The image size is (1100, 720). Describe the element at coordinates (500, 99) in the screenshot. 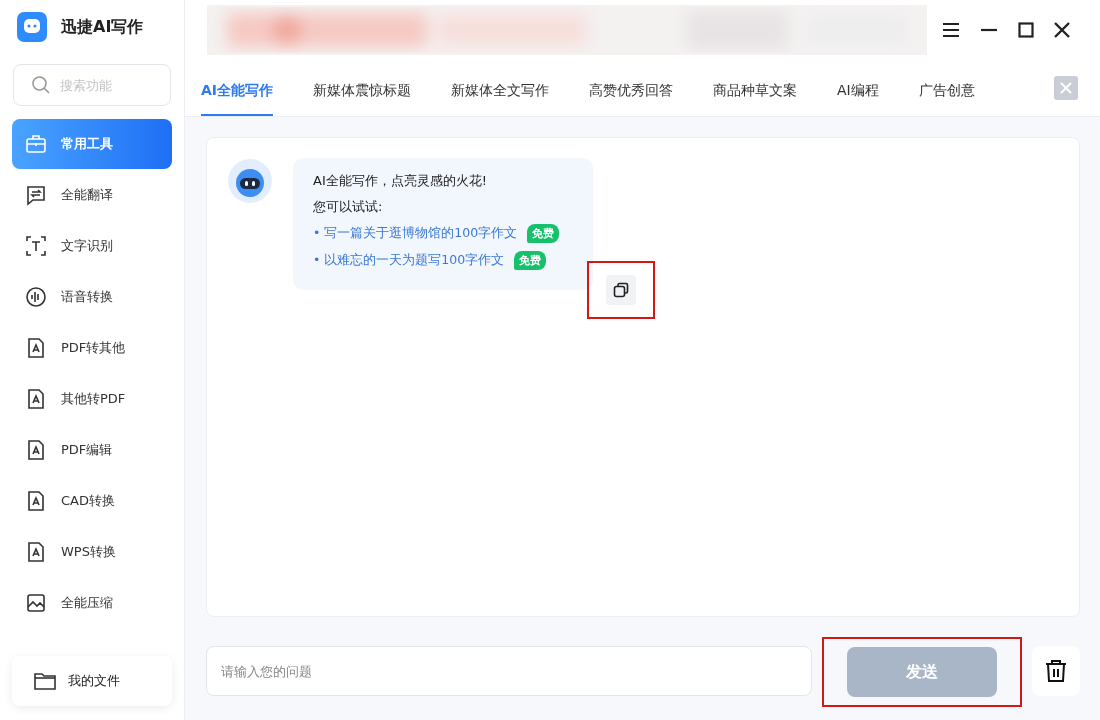

I see `tab: 新媒体全文写作` at that location.